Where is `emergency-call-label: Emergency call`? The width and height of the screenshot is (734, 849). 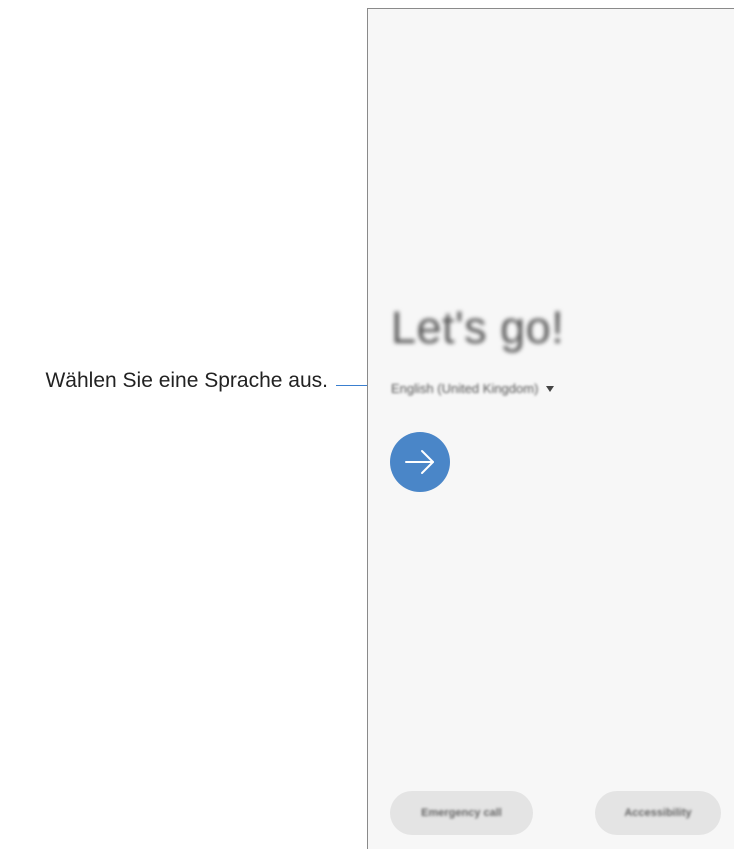 emergency-call-label: Emergency call is located at coordinates (461, 813).